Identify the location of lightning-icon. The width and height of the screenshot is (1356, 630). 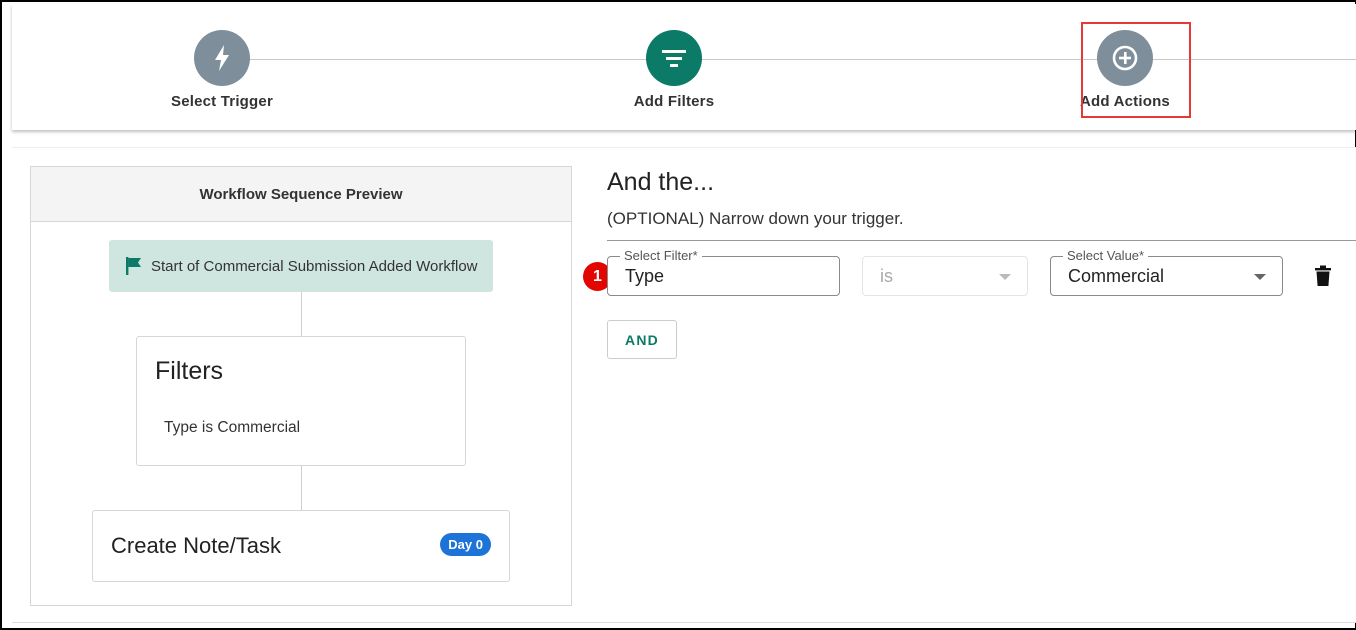
(222, 58).